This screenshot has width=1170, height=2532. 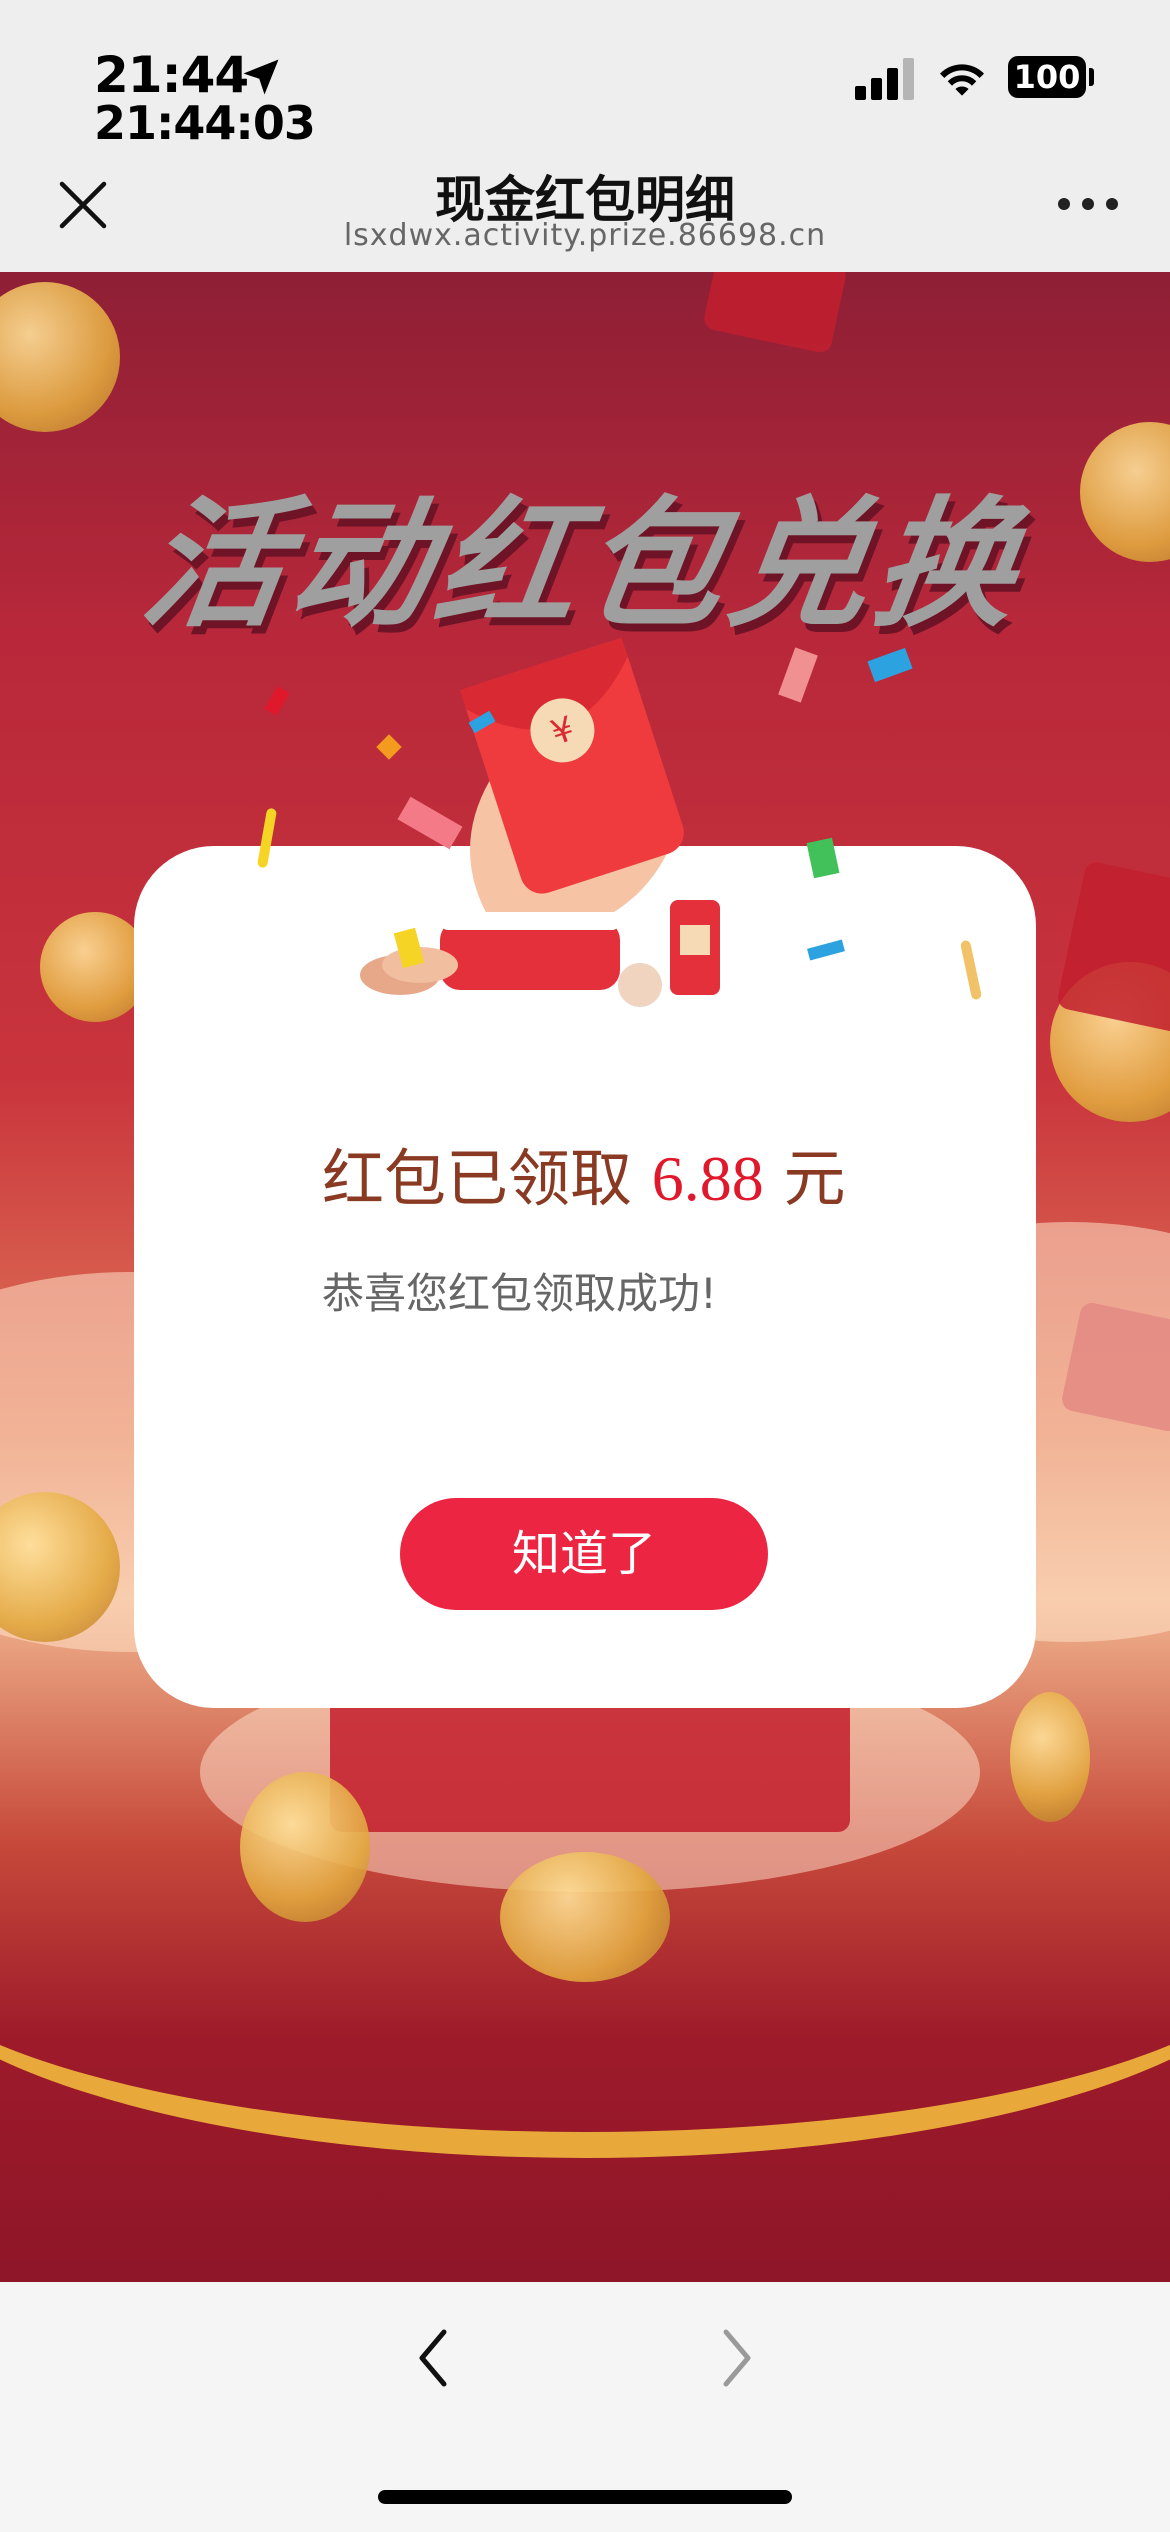 I want to click on got-it-button: 知道了, so click(x=584, y=1554).